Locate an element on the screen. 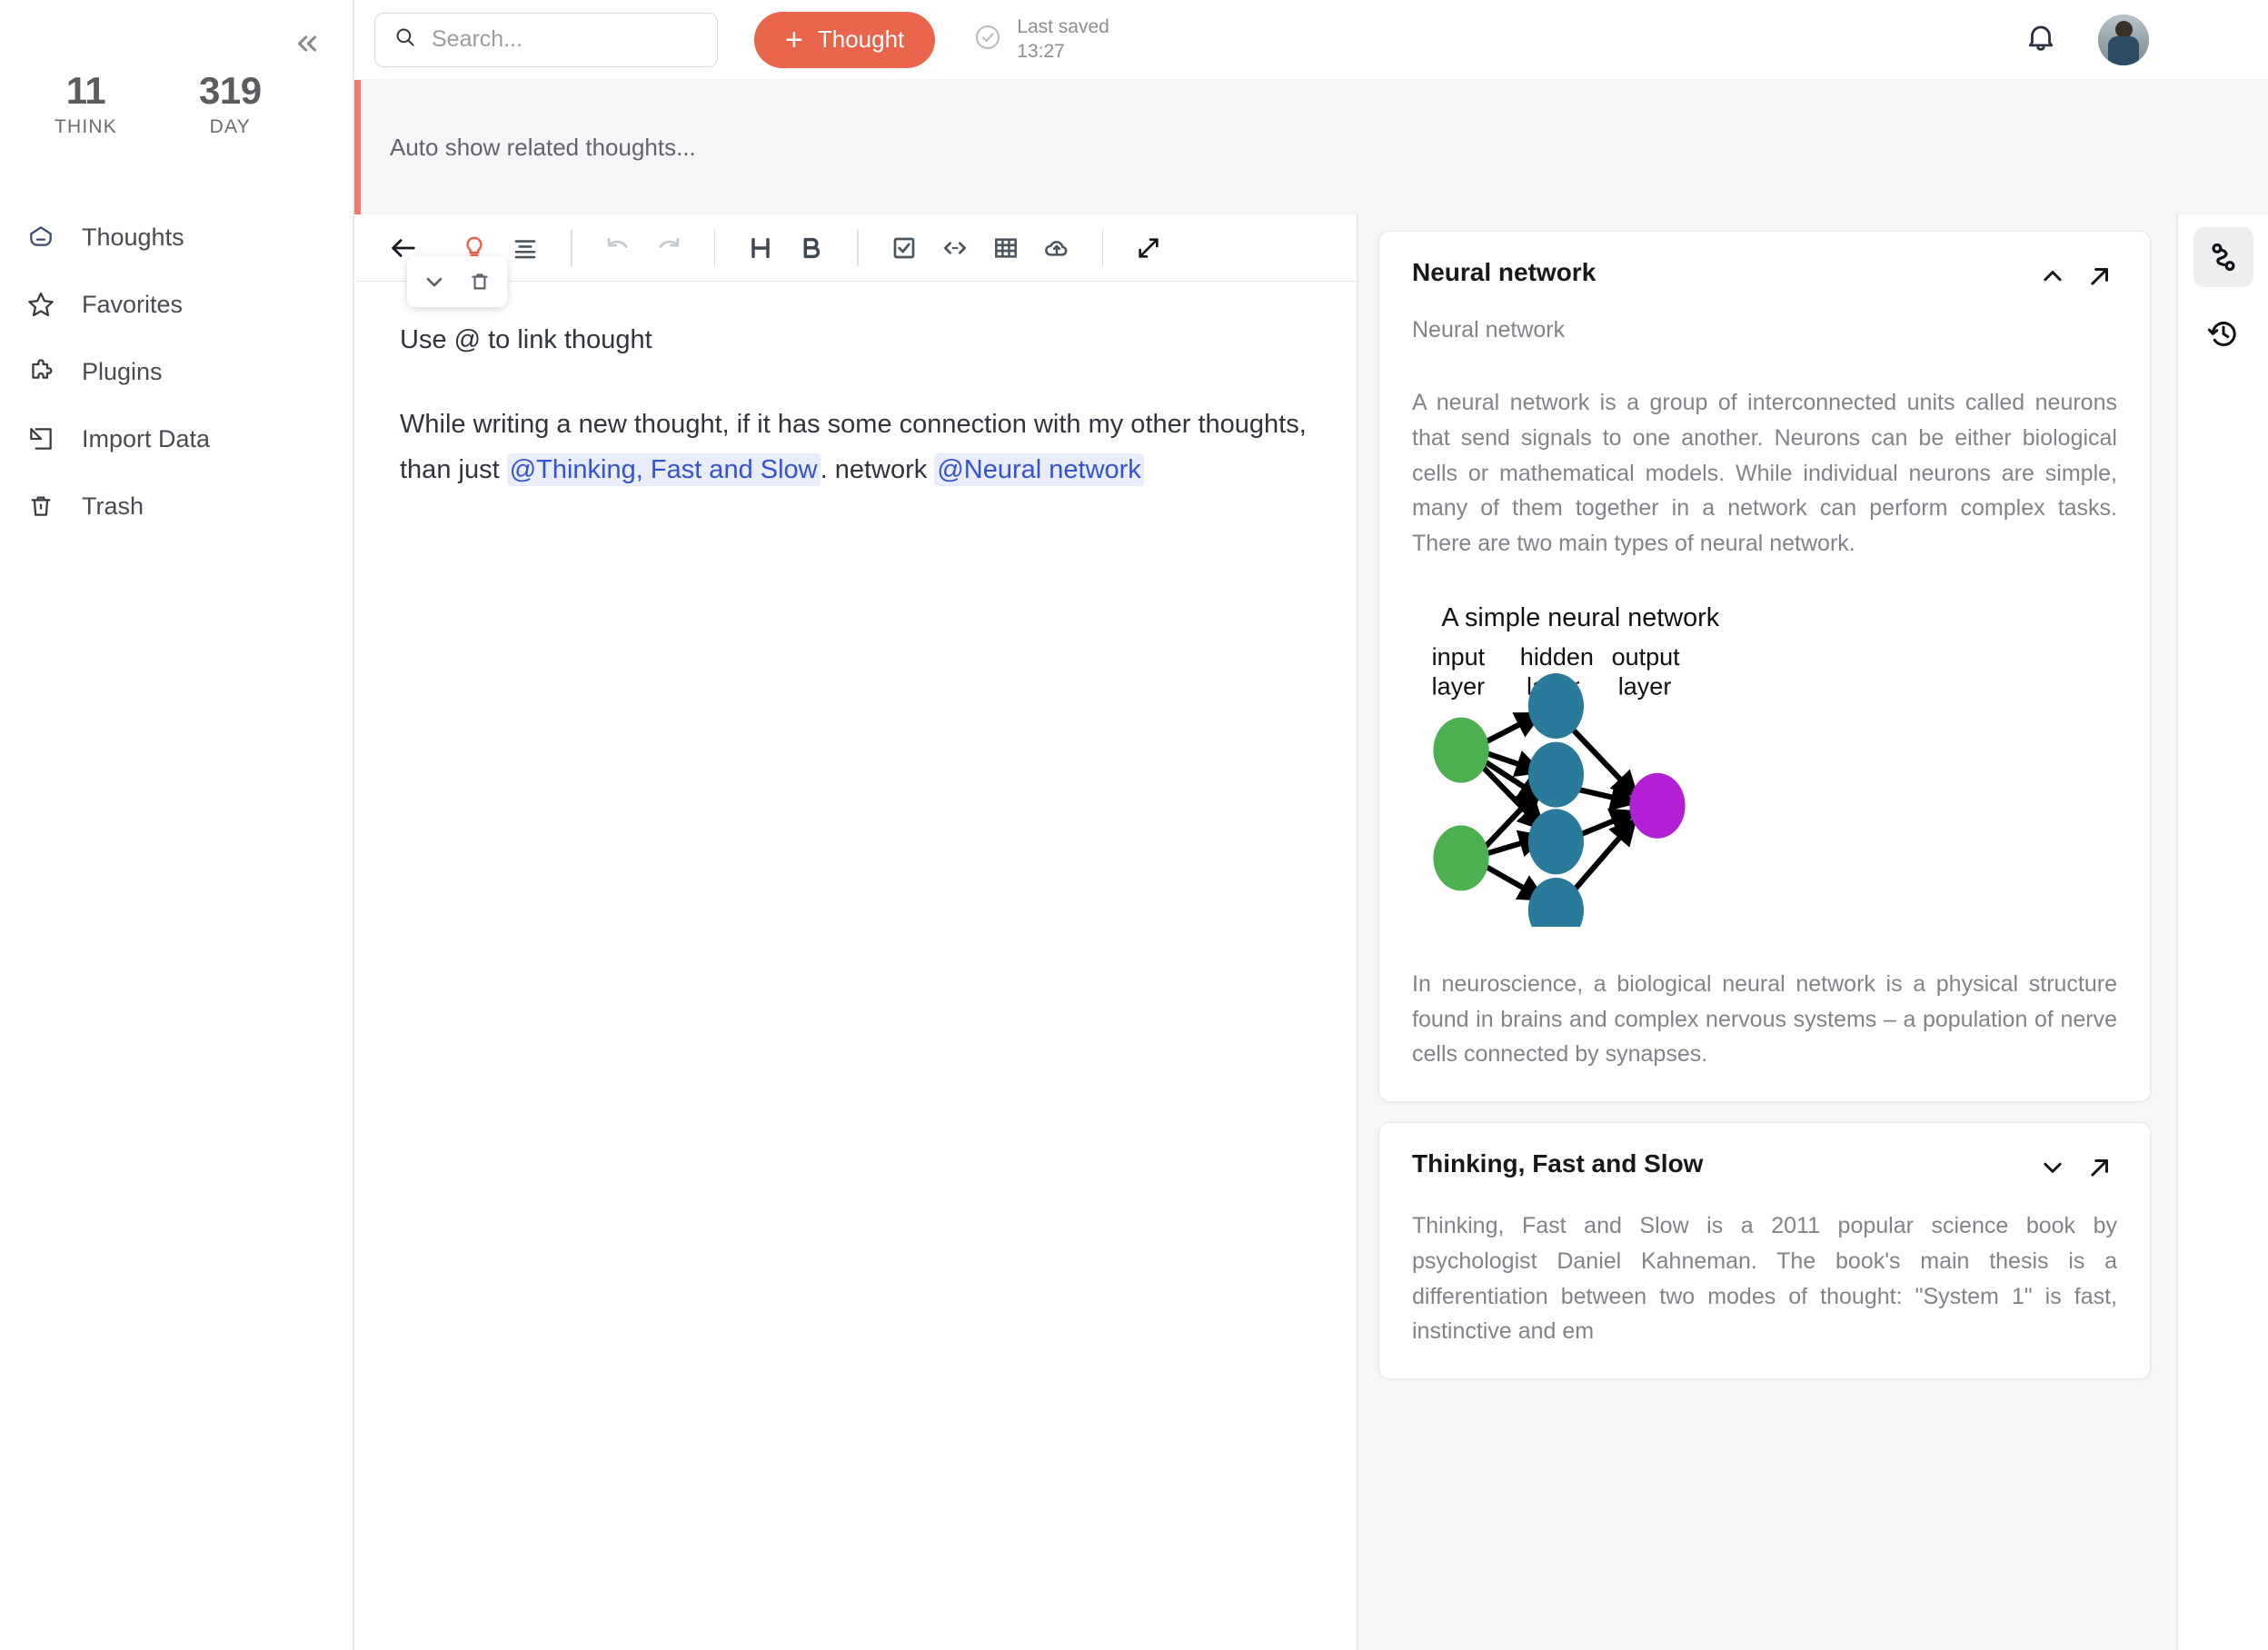 Image resolution: width=2268 pixels, height=1650 pixels. import-arrow-icon is located at coordinates (41, 439).